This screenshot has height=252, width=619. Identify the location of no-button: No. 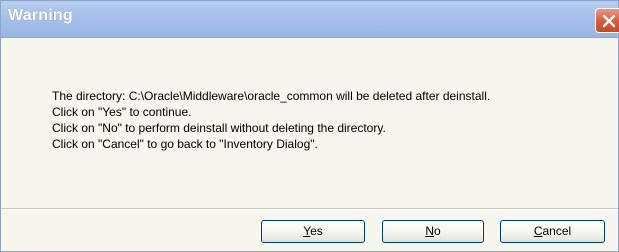
(433, 231).